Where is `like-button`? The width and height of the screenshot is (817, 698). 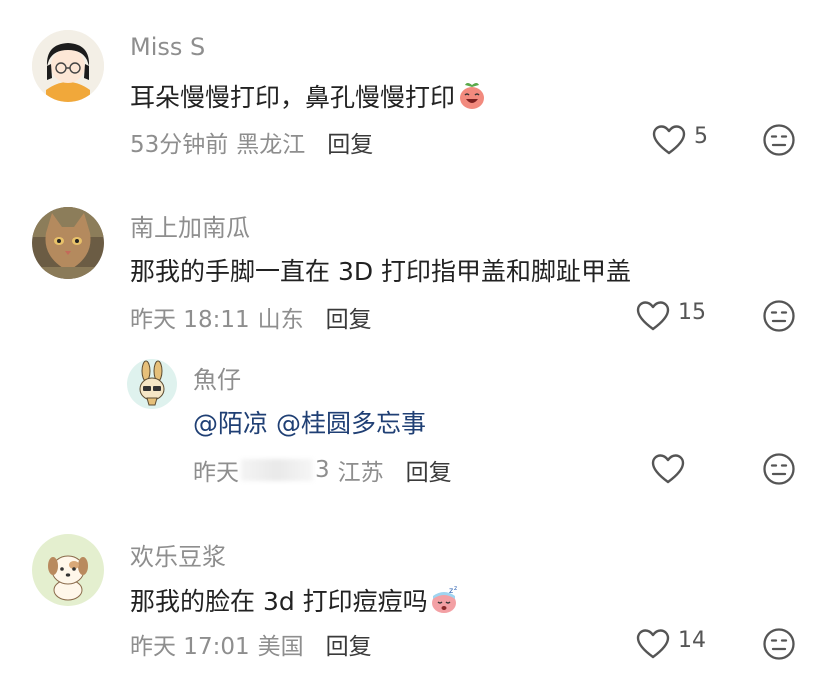
like-button is located at coordinates (668, 469).